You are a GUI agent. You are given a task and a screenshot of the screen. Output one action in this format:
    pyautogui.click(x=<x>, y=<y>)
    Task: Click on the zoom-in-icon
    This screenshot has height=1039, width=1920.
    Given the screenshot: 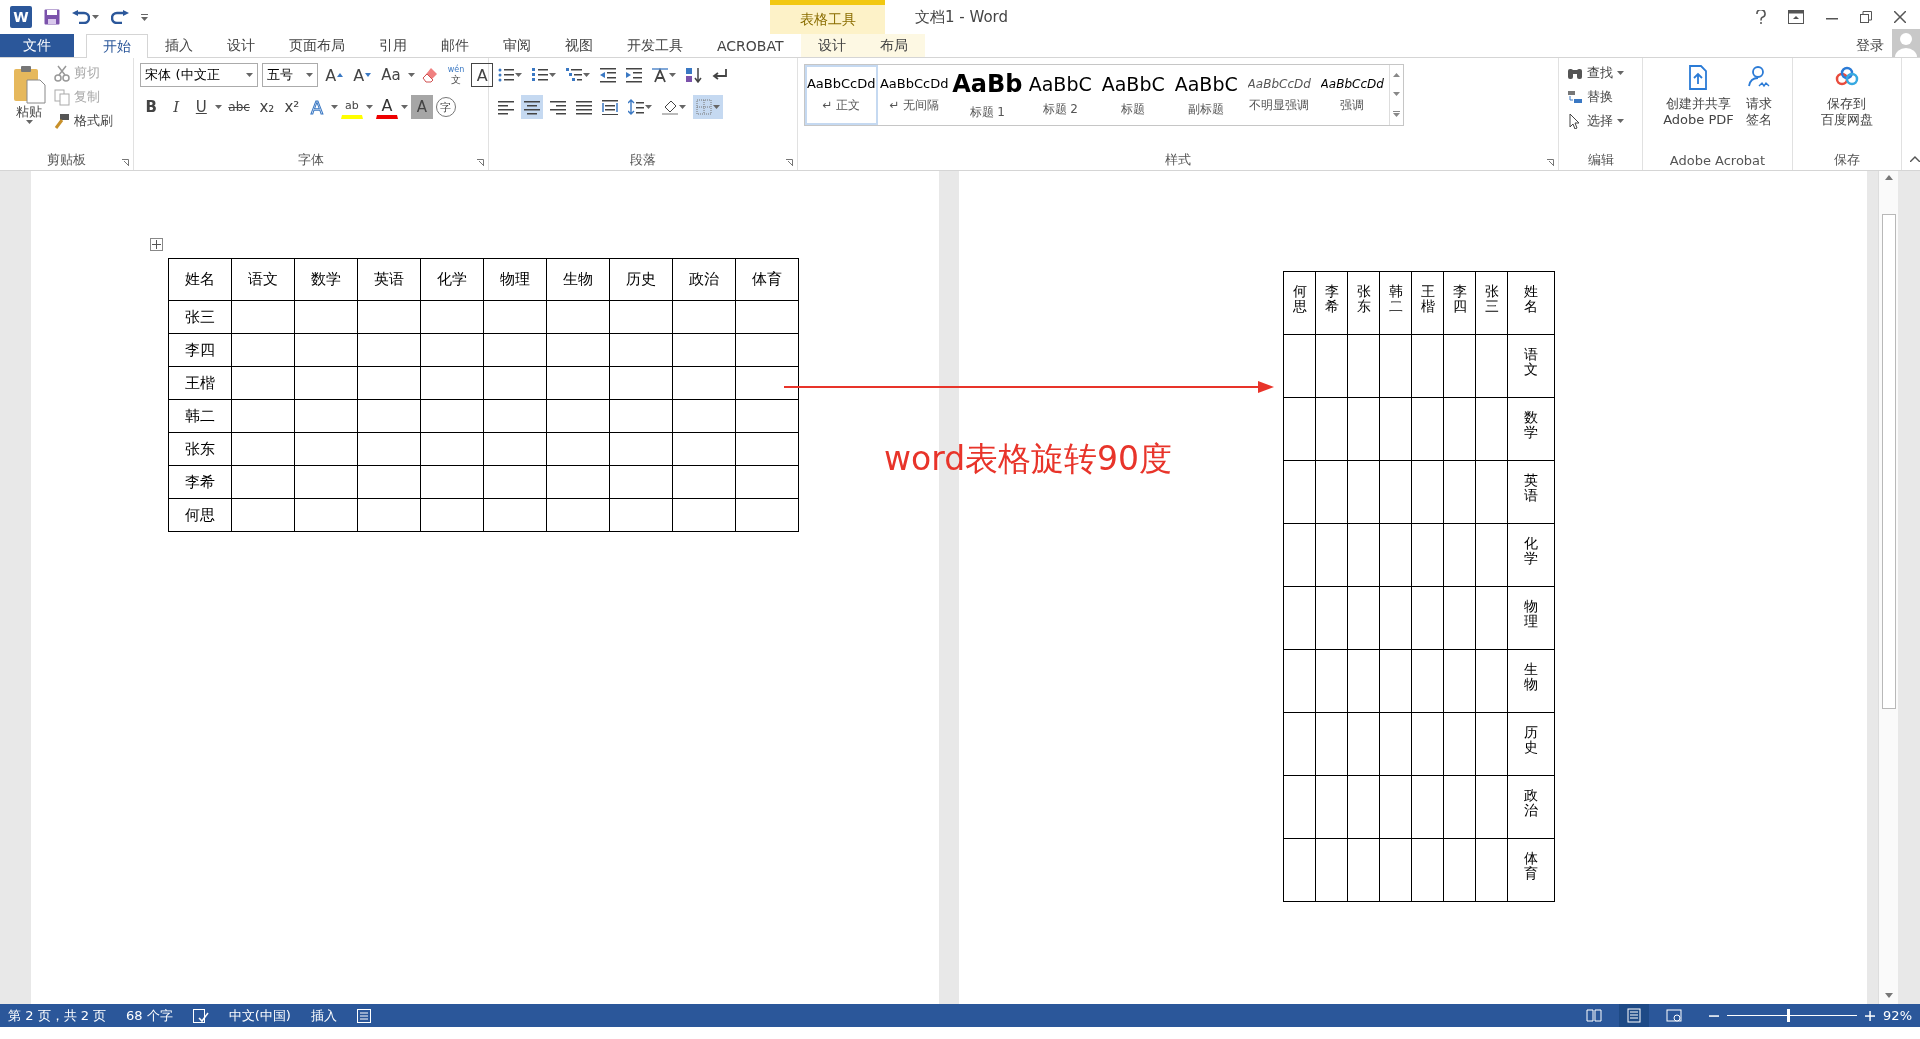 What is the action you would take?
    pyautogui.click(x=1870, y=1015)
    